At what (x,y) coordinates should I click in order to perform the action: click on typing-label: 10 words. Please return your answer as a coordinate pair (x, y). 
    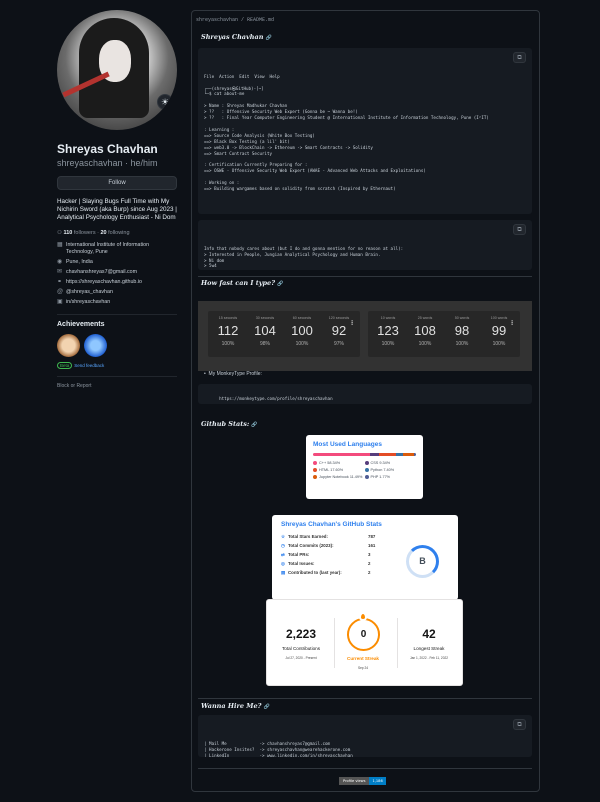
    Looking at the image, I should click on (388, 318).